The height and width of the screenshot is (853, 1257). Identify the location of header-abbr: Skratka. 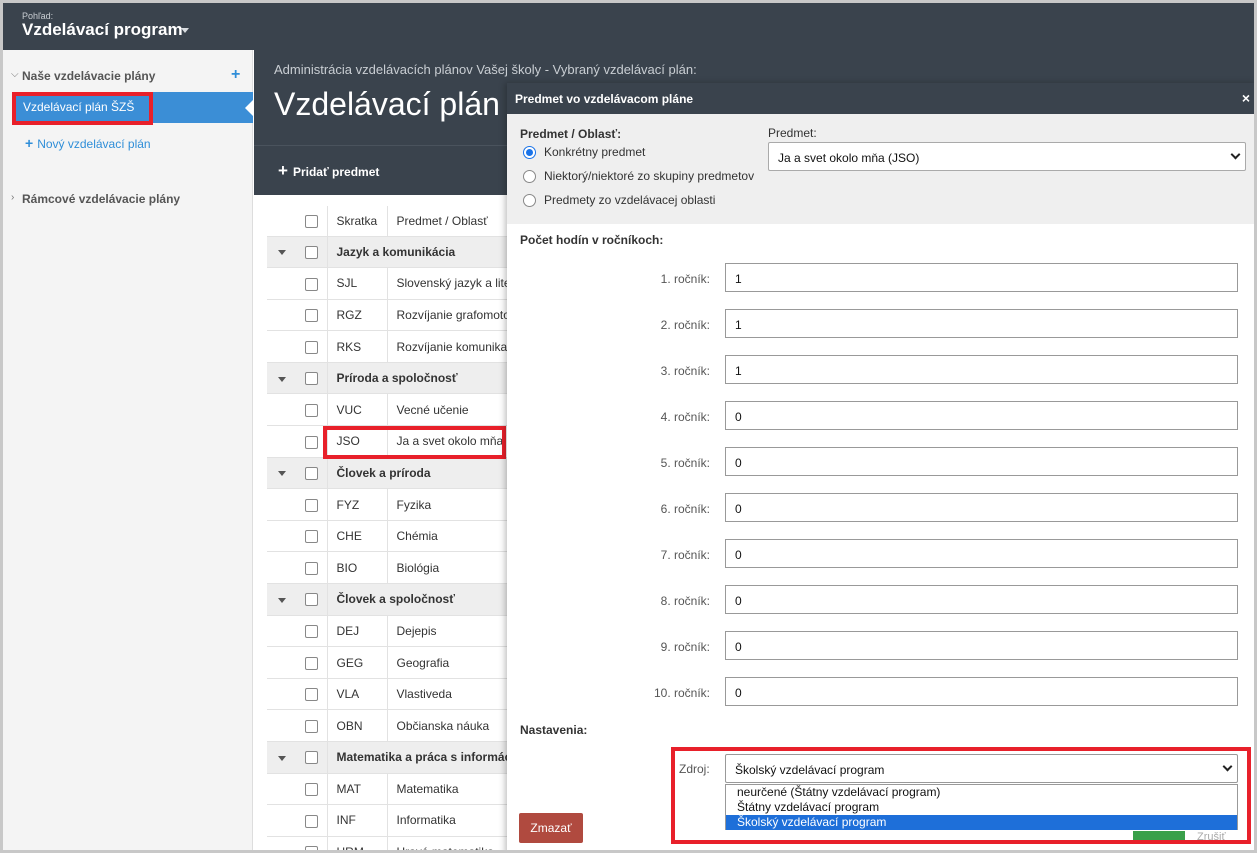
(356, 221).